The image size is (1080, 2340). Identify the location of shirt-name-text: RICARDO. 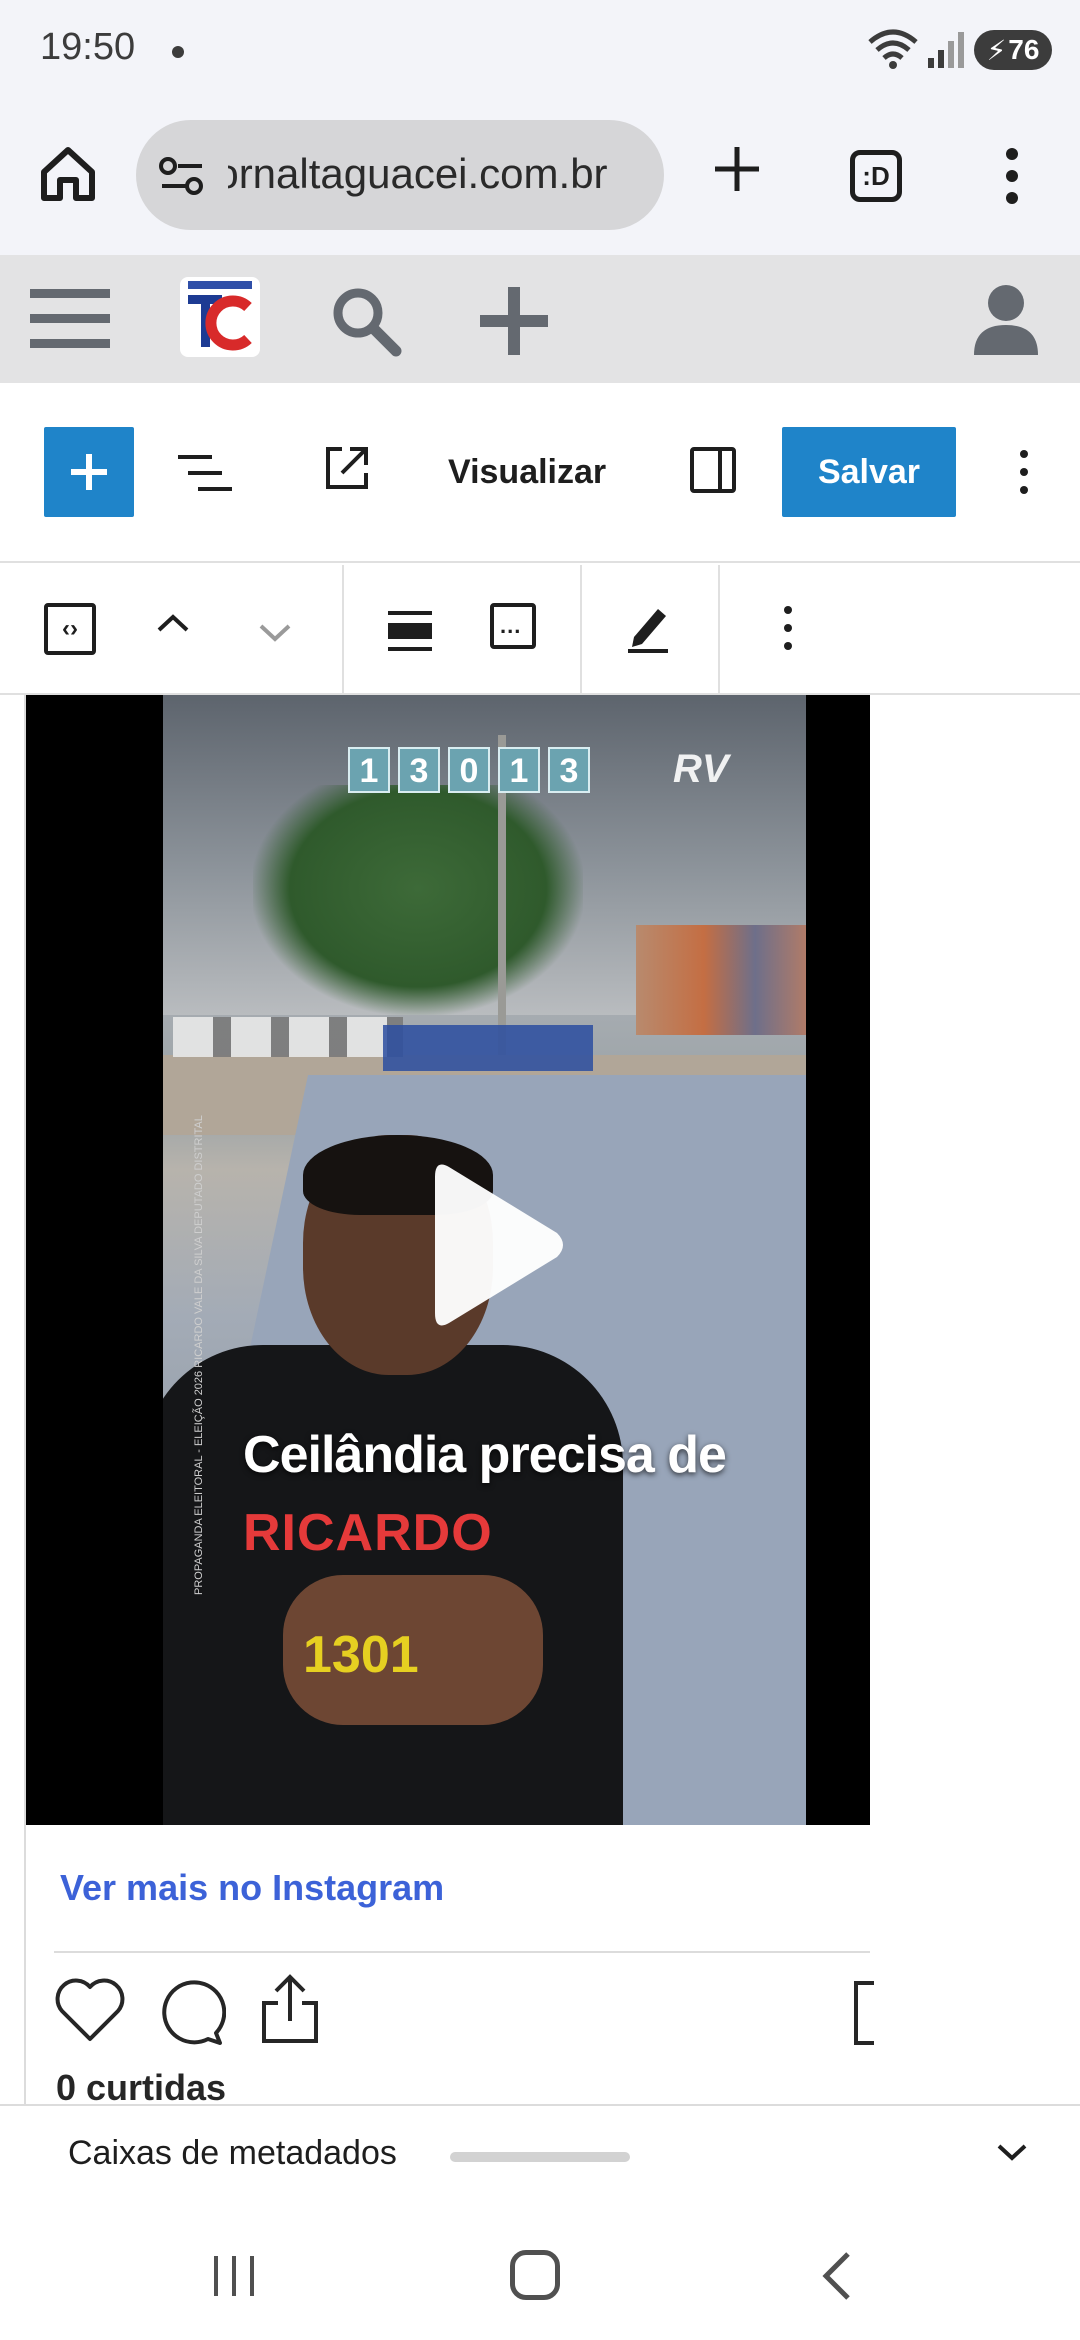
(368, 1533).